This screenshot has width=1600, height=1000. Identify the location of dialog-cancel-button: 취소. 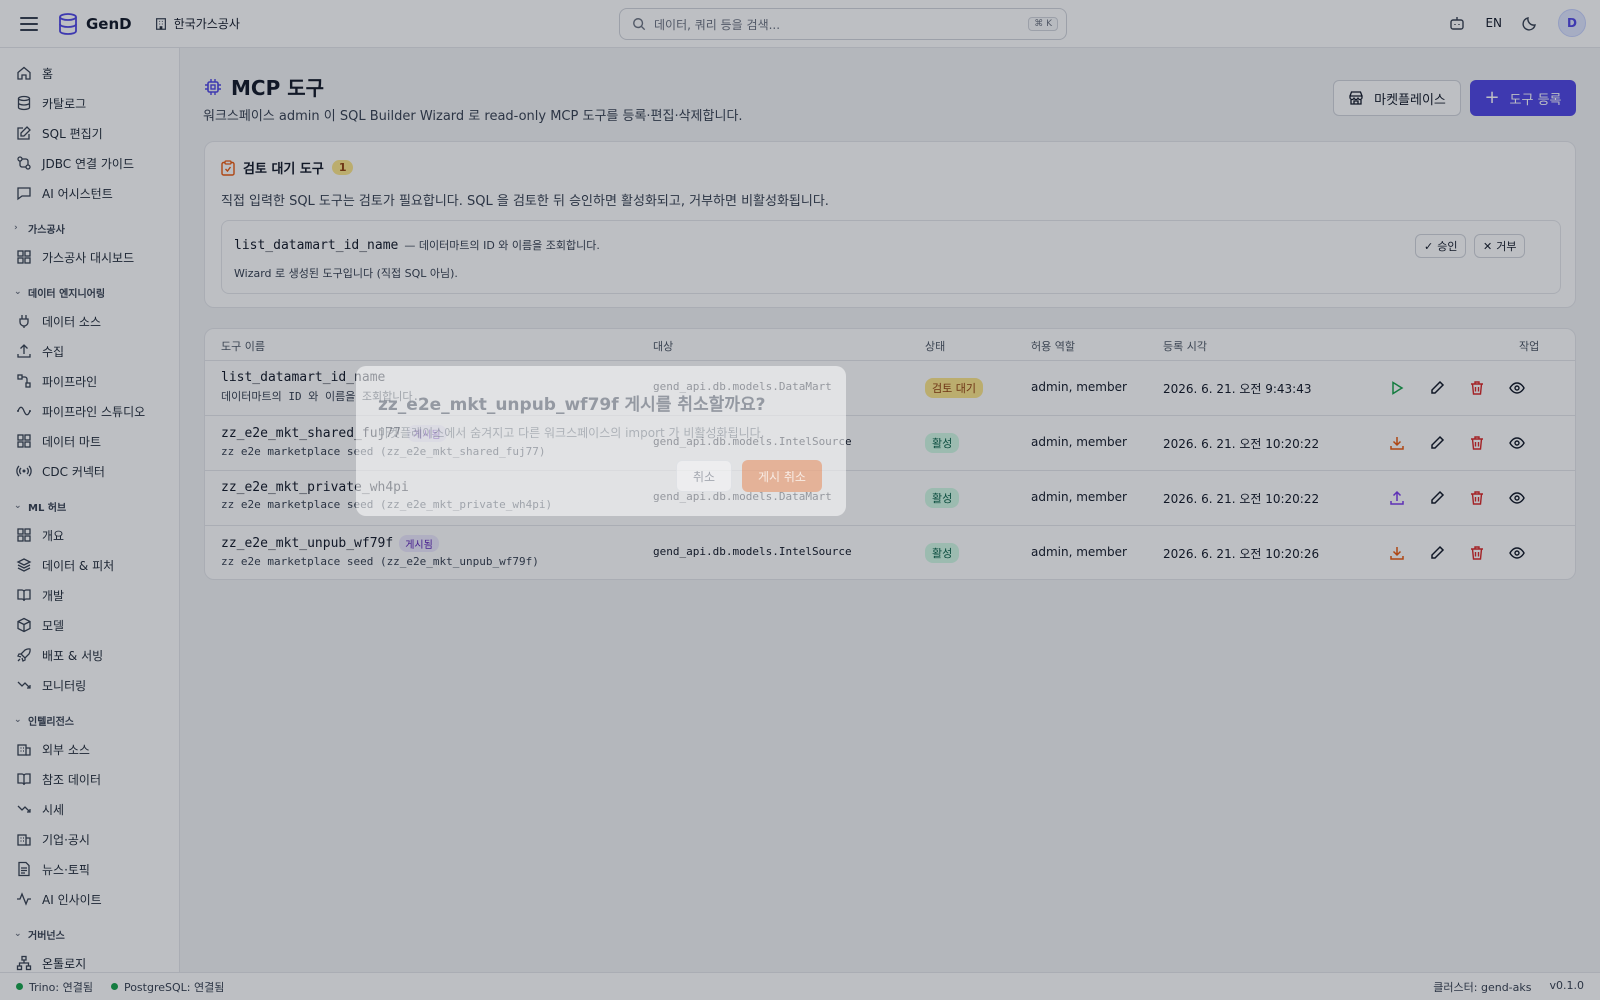
(704, 476).